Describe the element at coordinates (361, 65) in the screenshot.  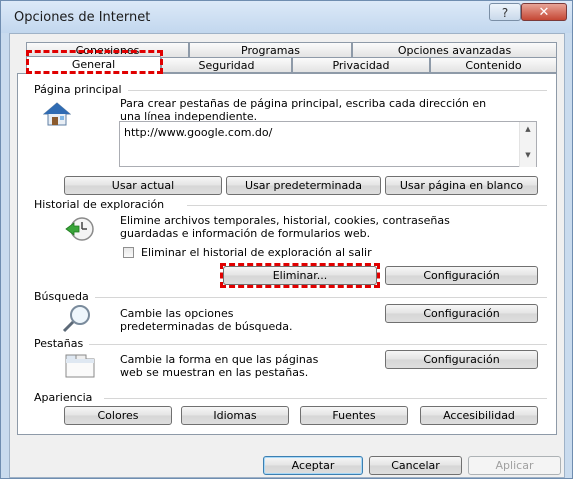
I see `tab-privacidad: Privacidad` at that location.